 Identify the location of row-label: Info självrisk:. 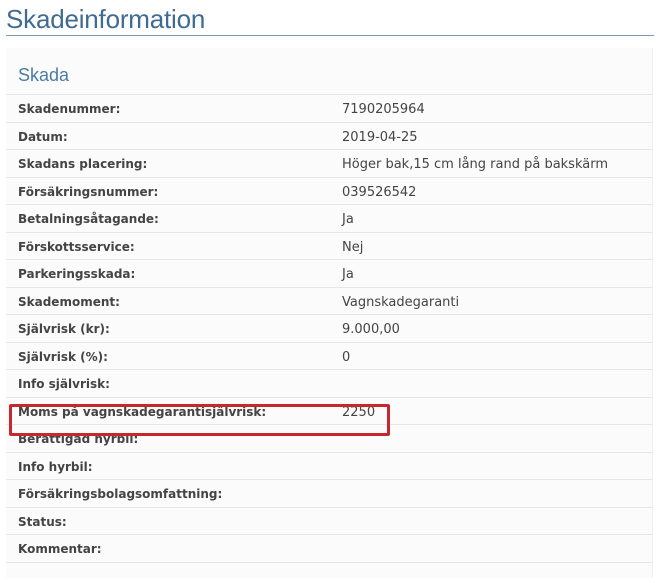
(64, 384).